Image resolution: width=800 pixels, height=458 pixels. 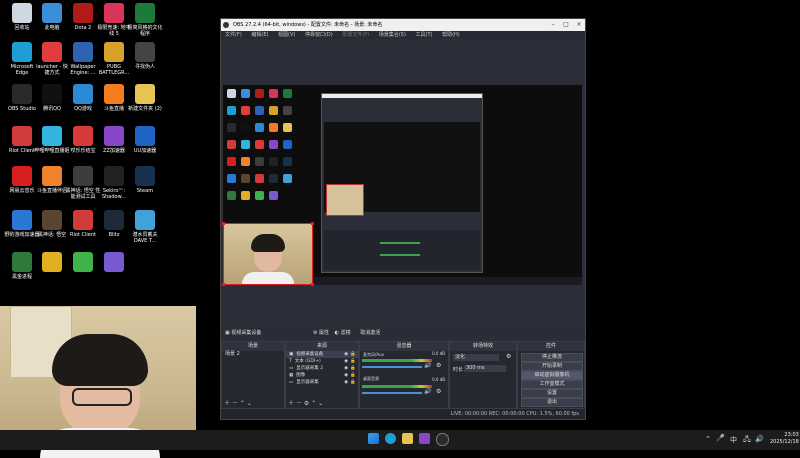 I want to click on desktop-icon, so click(x=114, y=263).